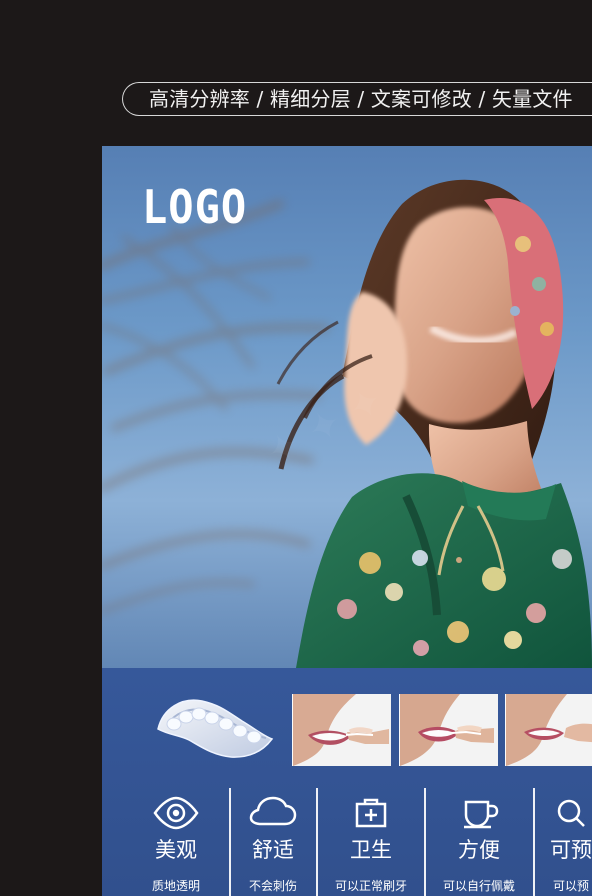 This screenshot has height=896, width=592. I want to click on feature-title: 可预, so click(571, 850).